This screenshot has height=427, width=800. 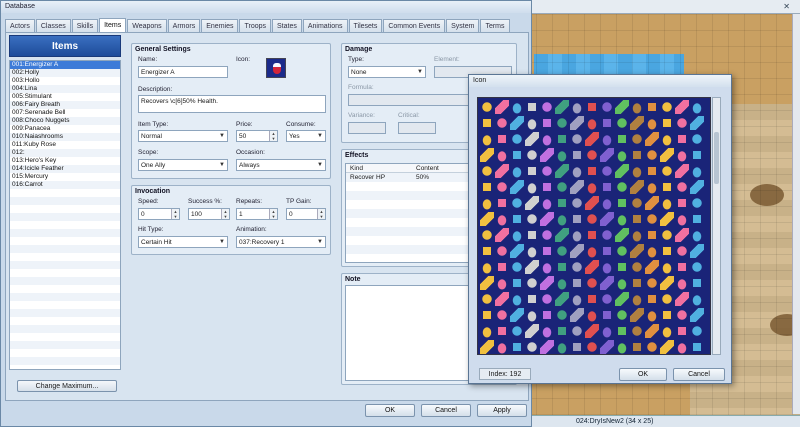 What do you see at coordinates (65, 113) in the screenshot?
I see `list-item: 007:Serenade Bell` at bounding box center [65, 113].